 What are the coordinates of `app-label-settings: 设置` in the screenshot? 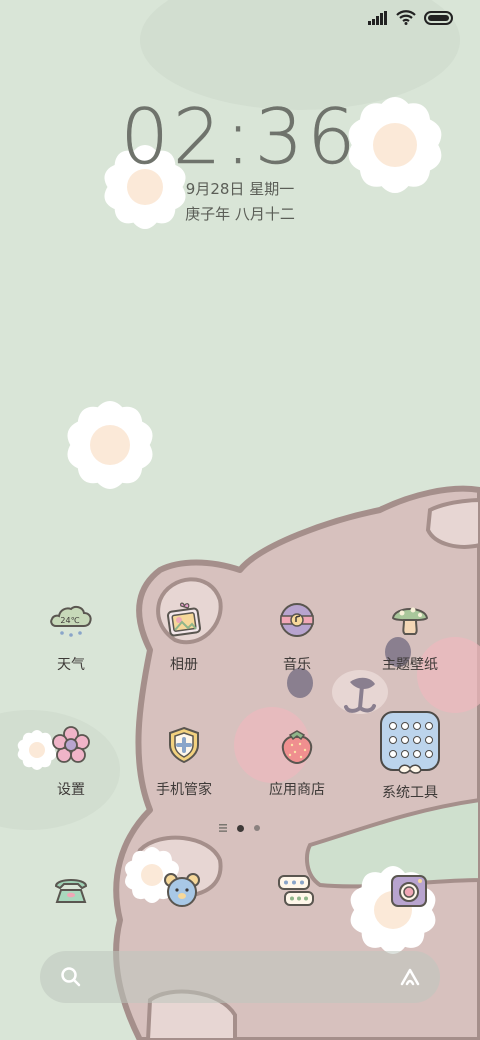 It's located at (71, 790).